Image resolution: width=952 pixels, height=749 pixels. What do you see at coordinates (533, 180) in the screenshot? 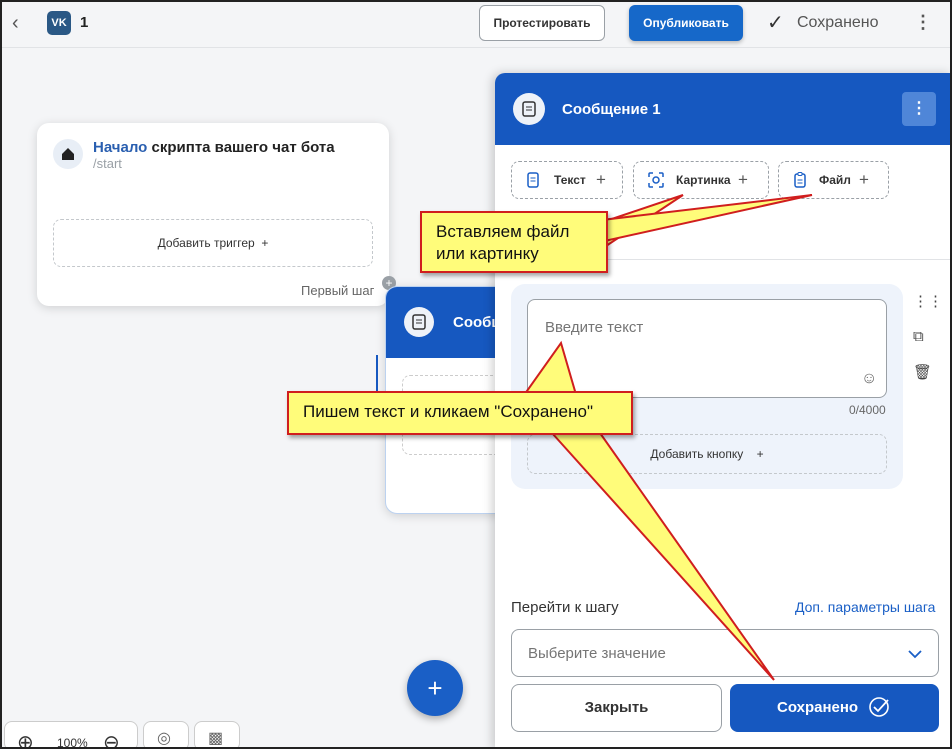
I see `text-doc-icon` at bounding box center [533, 180].